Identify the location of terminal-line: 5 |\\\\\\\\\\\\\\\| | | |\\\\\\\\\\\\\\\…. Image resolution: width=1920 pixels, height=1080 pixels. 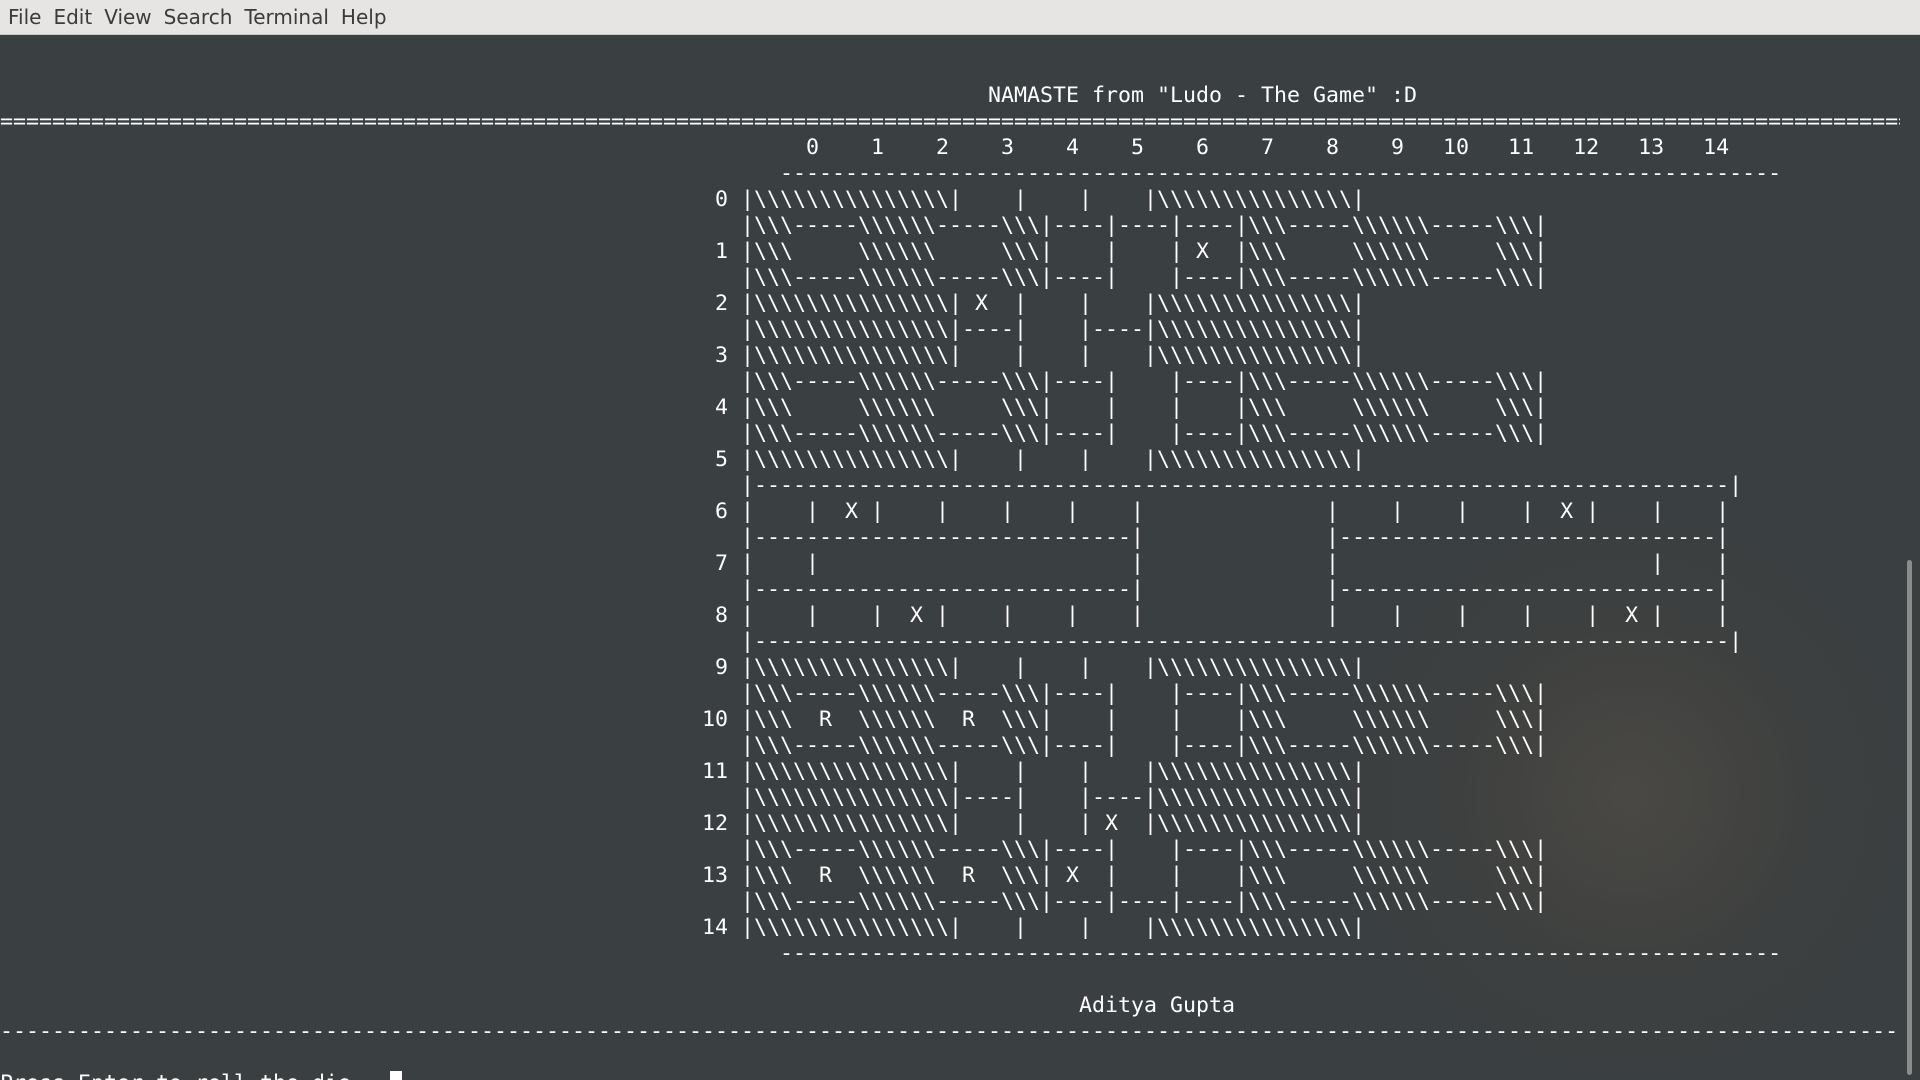
(683, 459).